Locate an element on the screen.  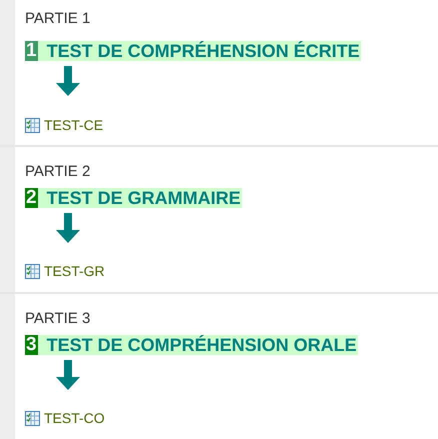
part-label: PARTIE 2 is located at coordinates (58, 172).